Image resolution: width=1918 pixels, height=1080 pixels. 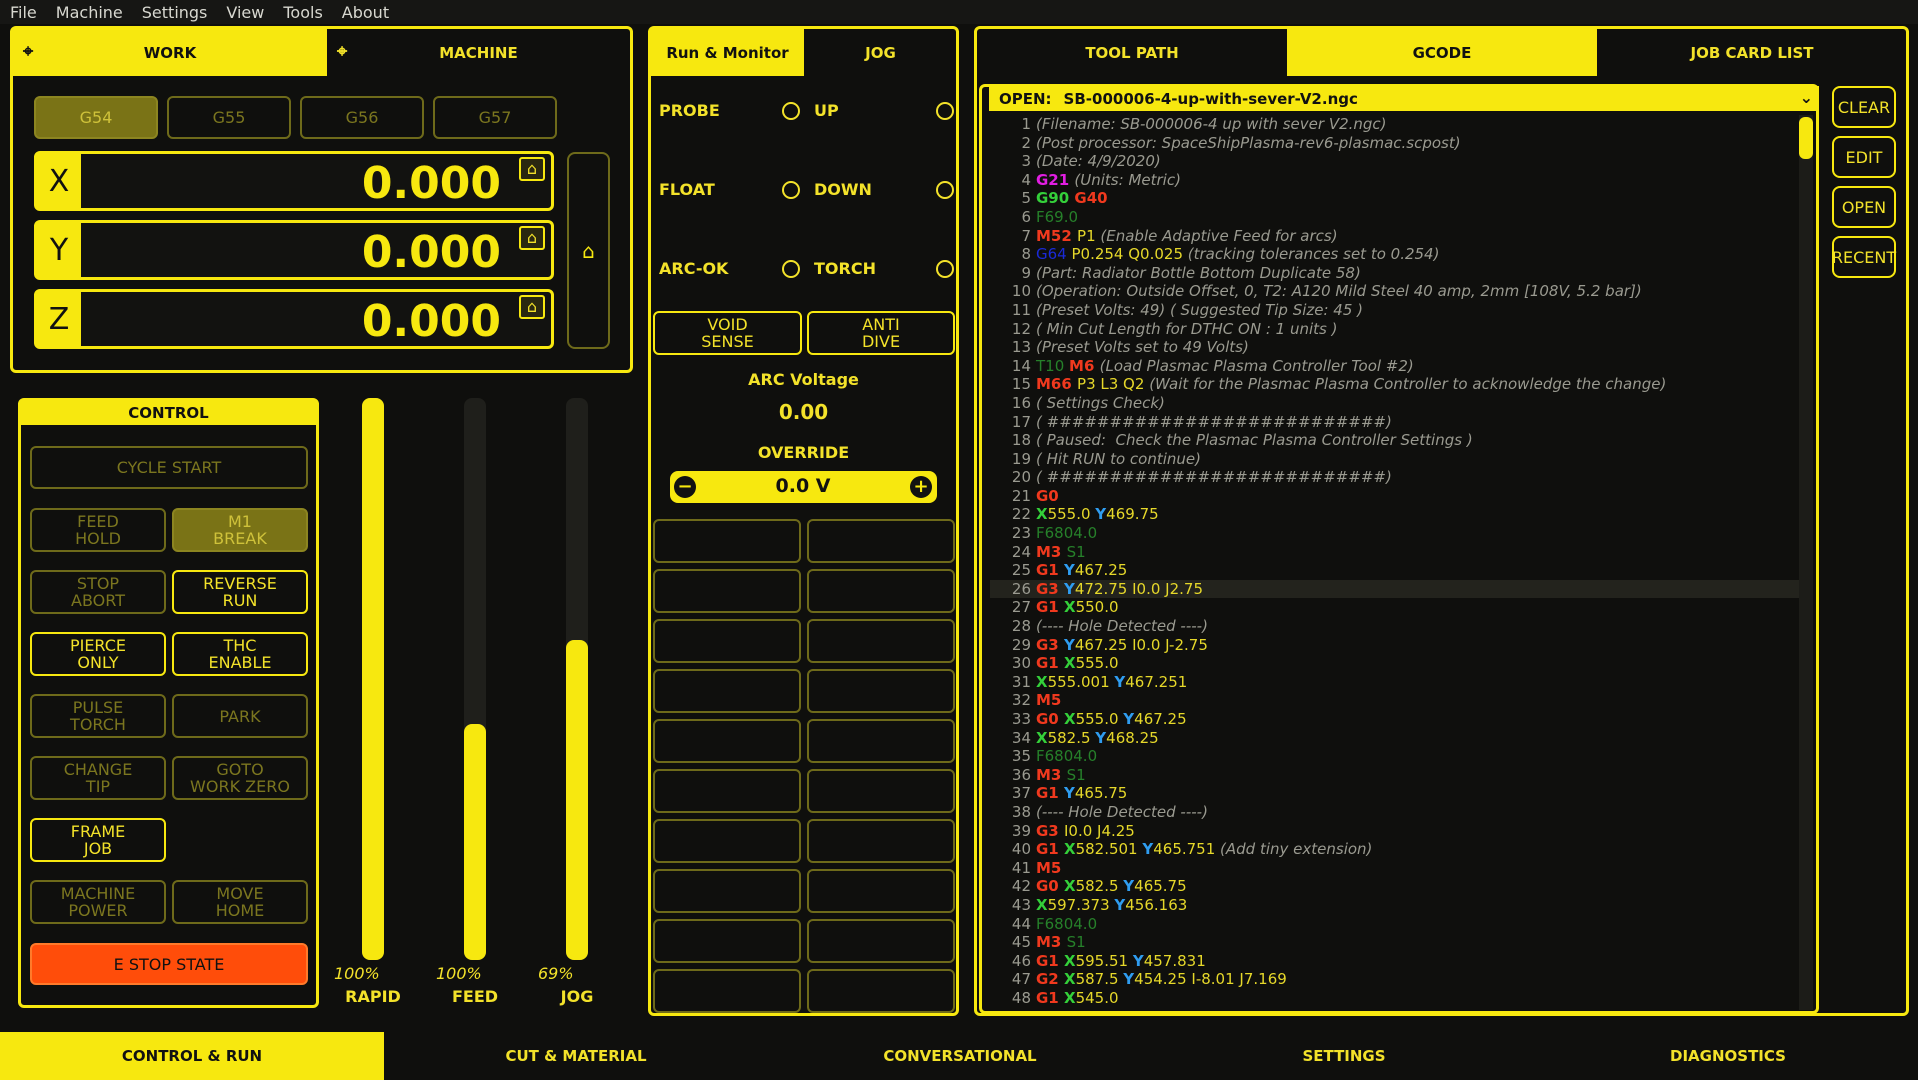 I want to click on gcode-line: 6 F69.0, so click(x=1395, y=217).